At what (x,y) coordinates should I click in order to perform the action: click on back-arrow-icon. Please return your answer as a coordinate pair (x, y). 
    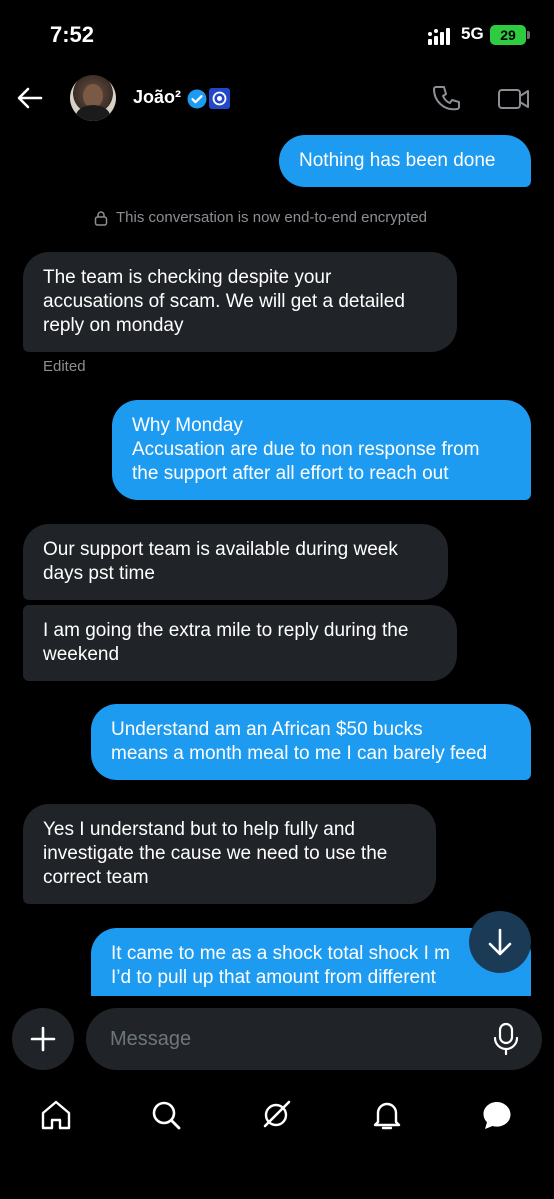
    Looking at the image, I should click on (30, 98).